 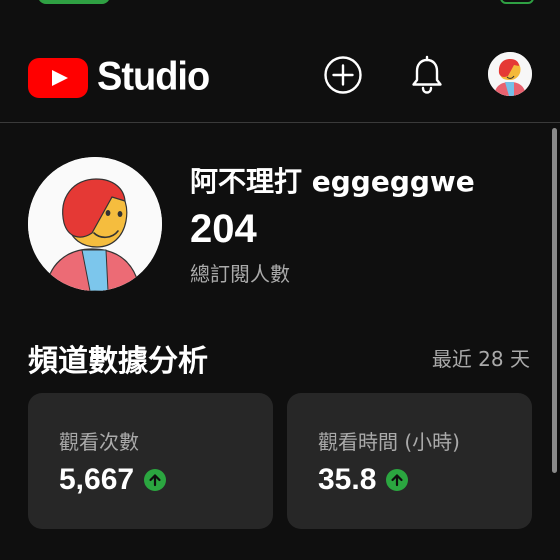 What do you see at coordinates (280, 122) in the screenshot?
I see `header-divider` at bounding box center [280, 122].